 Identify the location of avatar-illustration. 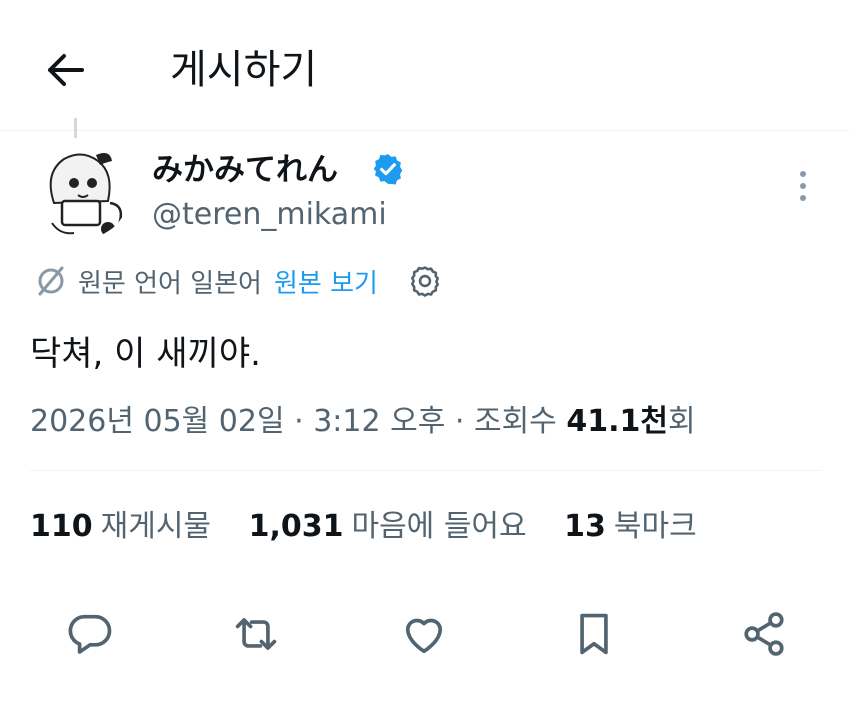
(82, 191).